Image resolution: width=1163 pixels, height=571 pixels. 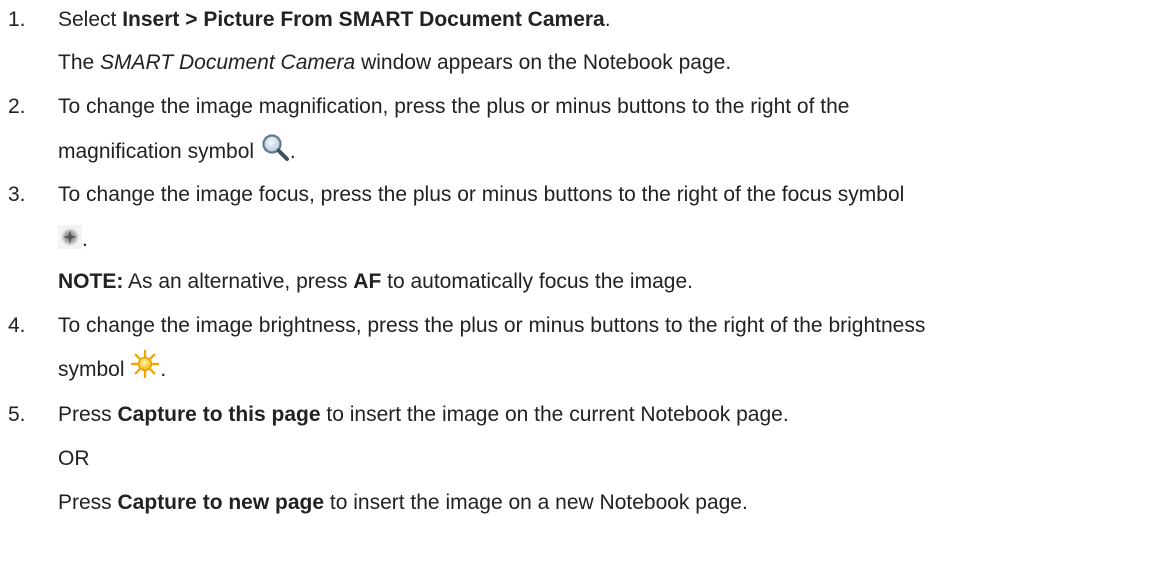 I want to click on step-4-line-2: symbol ., so click(x=112, y=369).